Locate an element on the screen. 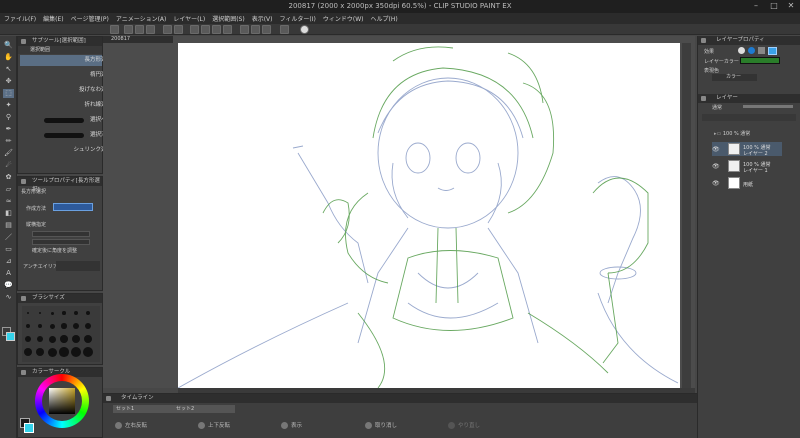 This screenshot has width=800, height=438. menu-animation: アニメーション(A) is located at coordinates (141, 18).